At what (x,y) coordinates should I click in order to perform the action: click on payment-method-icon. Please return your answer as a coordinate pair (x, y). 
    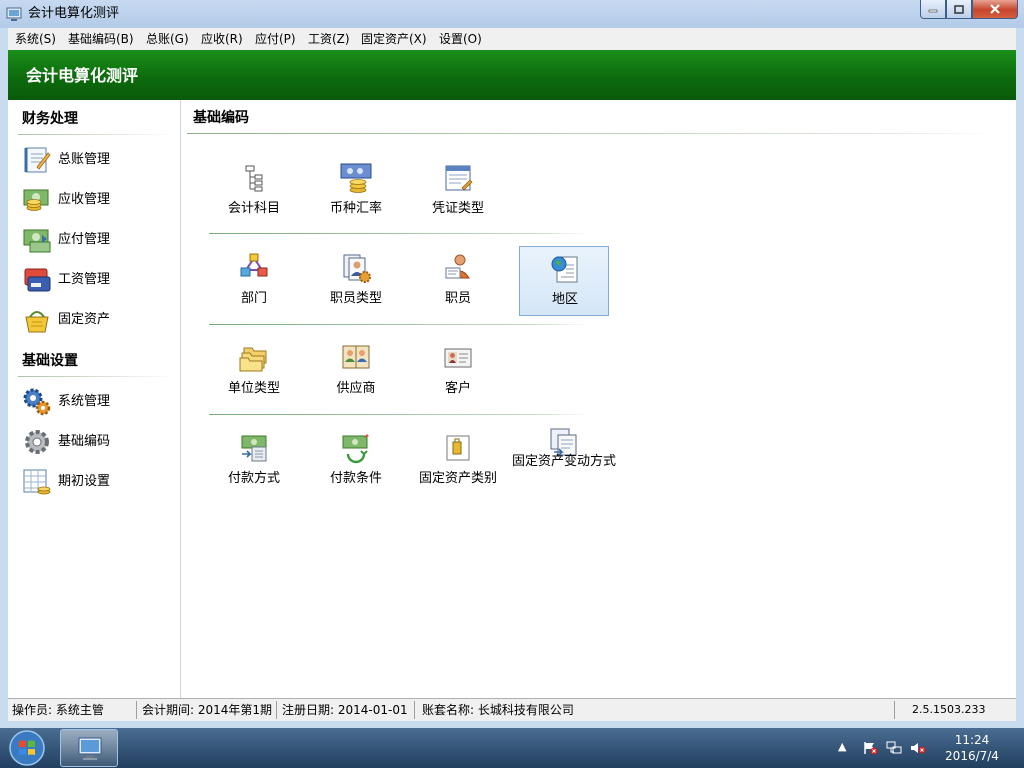
    Looking at the image, I should click on (254, 448).